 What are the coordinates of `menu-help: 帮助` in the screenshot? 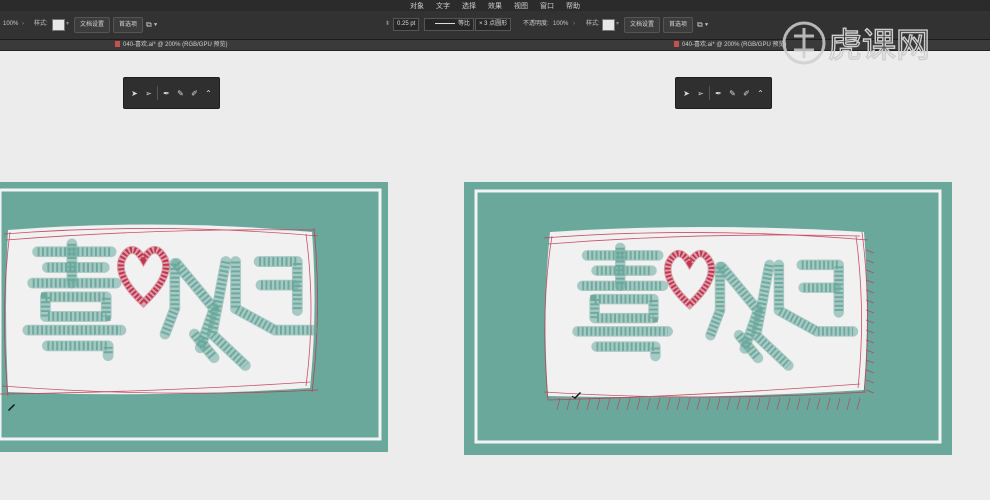 It's located at (573, 6).